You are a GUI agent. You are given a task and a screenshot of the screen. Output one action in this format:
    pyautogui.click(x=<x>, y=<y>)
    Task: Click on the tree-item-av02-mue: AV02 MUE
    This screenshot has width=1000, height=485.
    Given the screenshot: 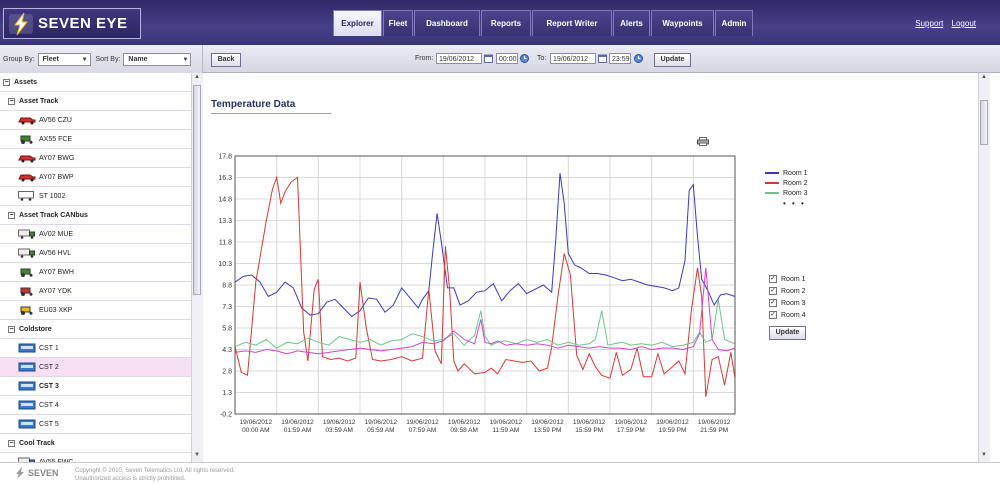 What is the action you would take?
    pyautogui.click(x=95, y=234)
    